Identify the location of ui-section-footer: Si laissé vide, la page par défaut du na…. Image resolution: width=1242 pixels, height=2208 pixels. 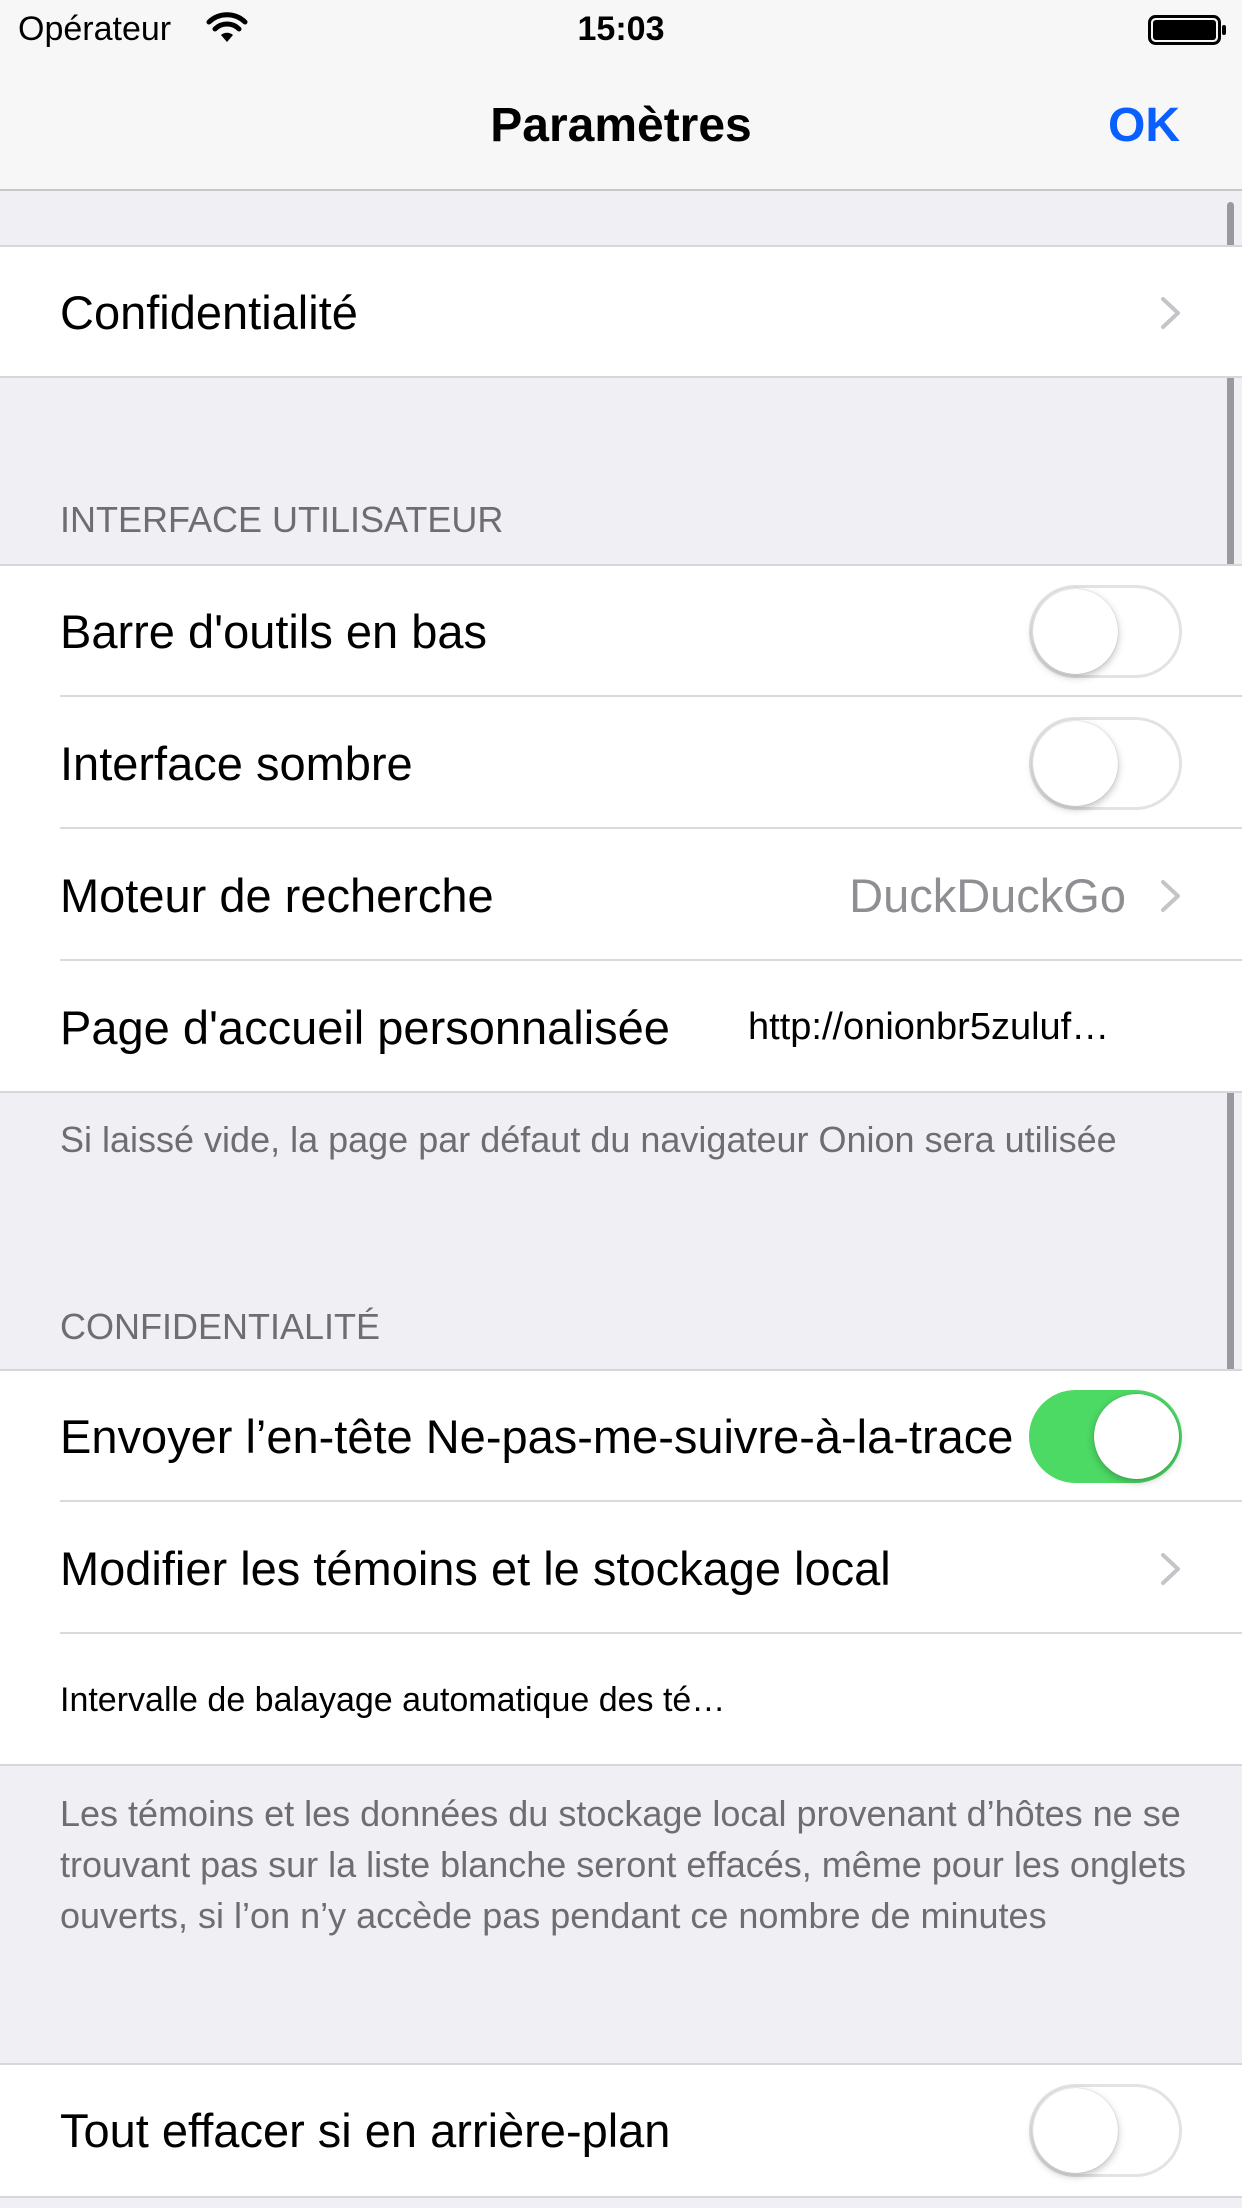
(588, 1139).